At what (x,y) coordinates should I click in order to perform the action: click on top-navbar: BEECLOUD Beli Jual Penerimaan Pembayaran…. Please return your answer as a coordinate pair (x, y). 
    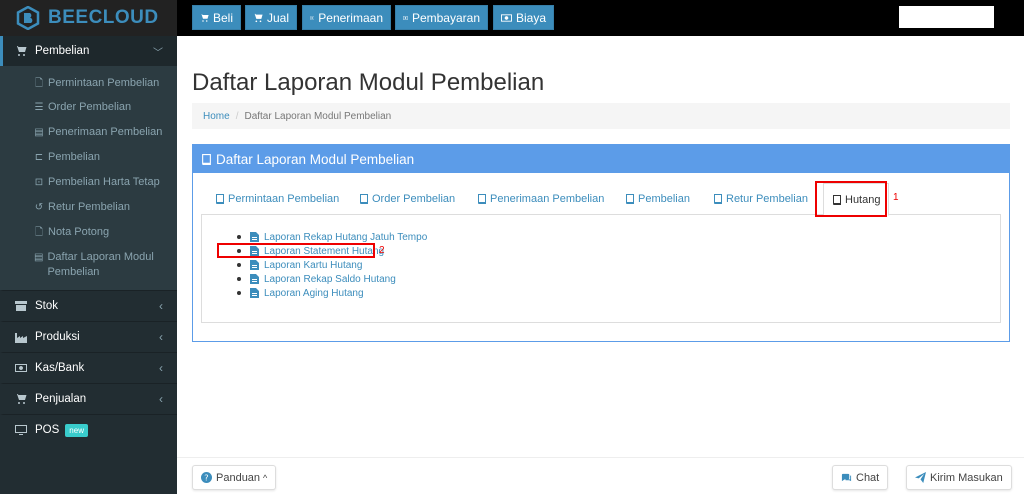
    Looking at the image, I should click on (512, 18).